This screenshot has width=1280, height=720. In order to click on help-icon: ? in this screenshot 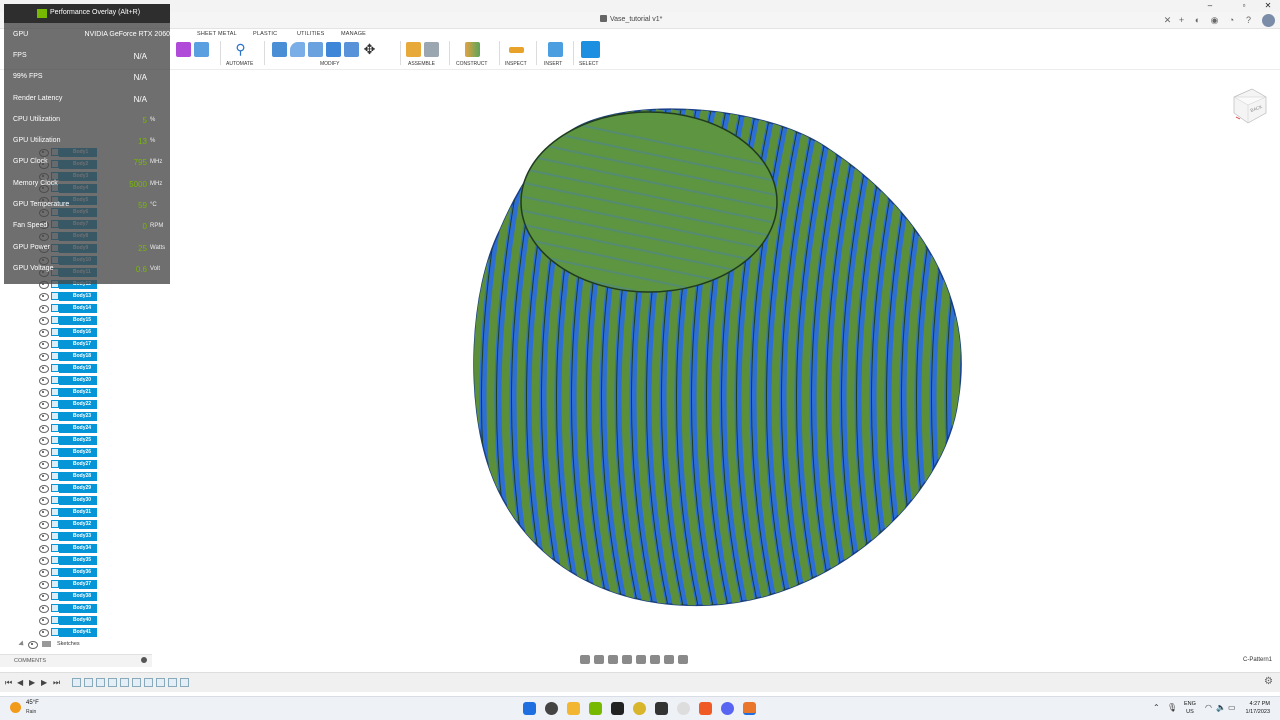, I will do `click(1248, 20)`.